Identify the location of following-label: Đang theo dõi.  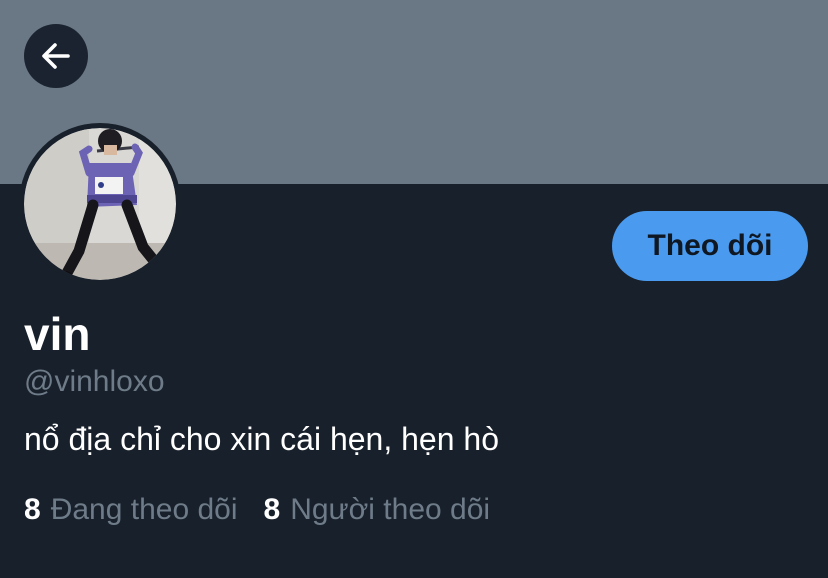
(144, 509).